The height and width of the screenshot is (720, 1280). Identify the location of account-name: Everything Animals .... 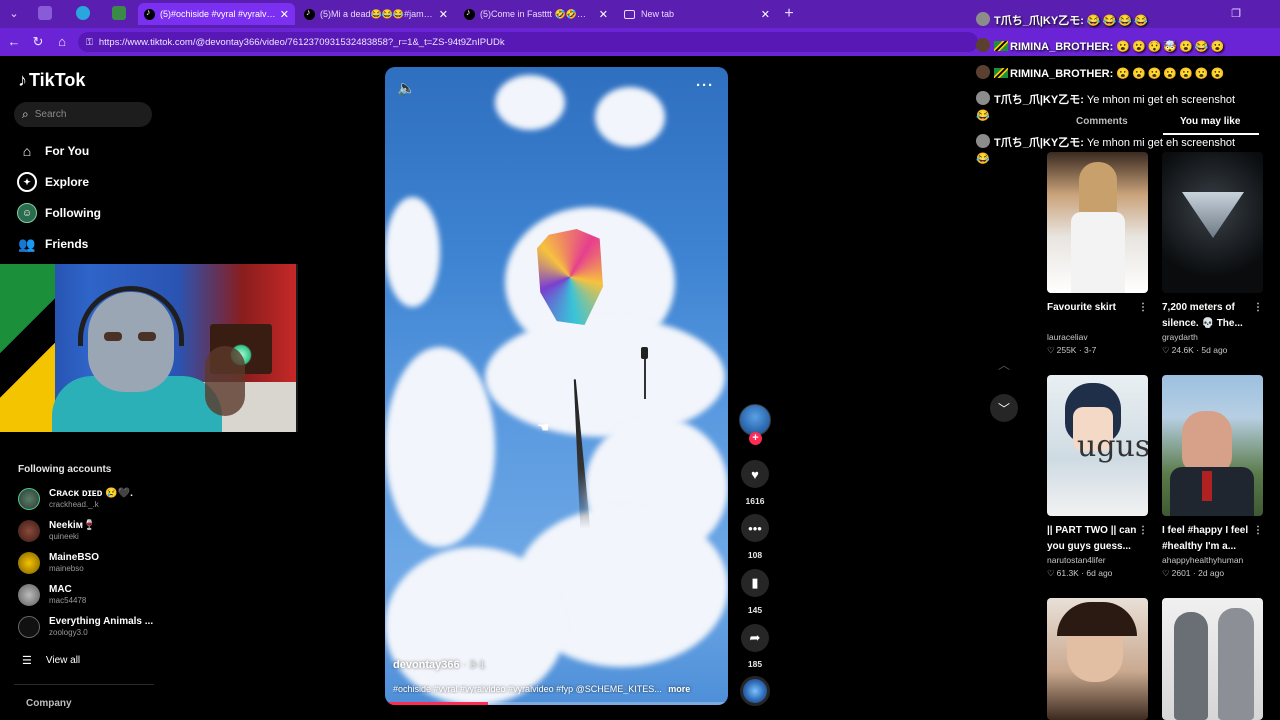
(101, 621).